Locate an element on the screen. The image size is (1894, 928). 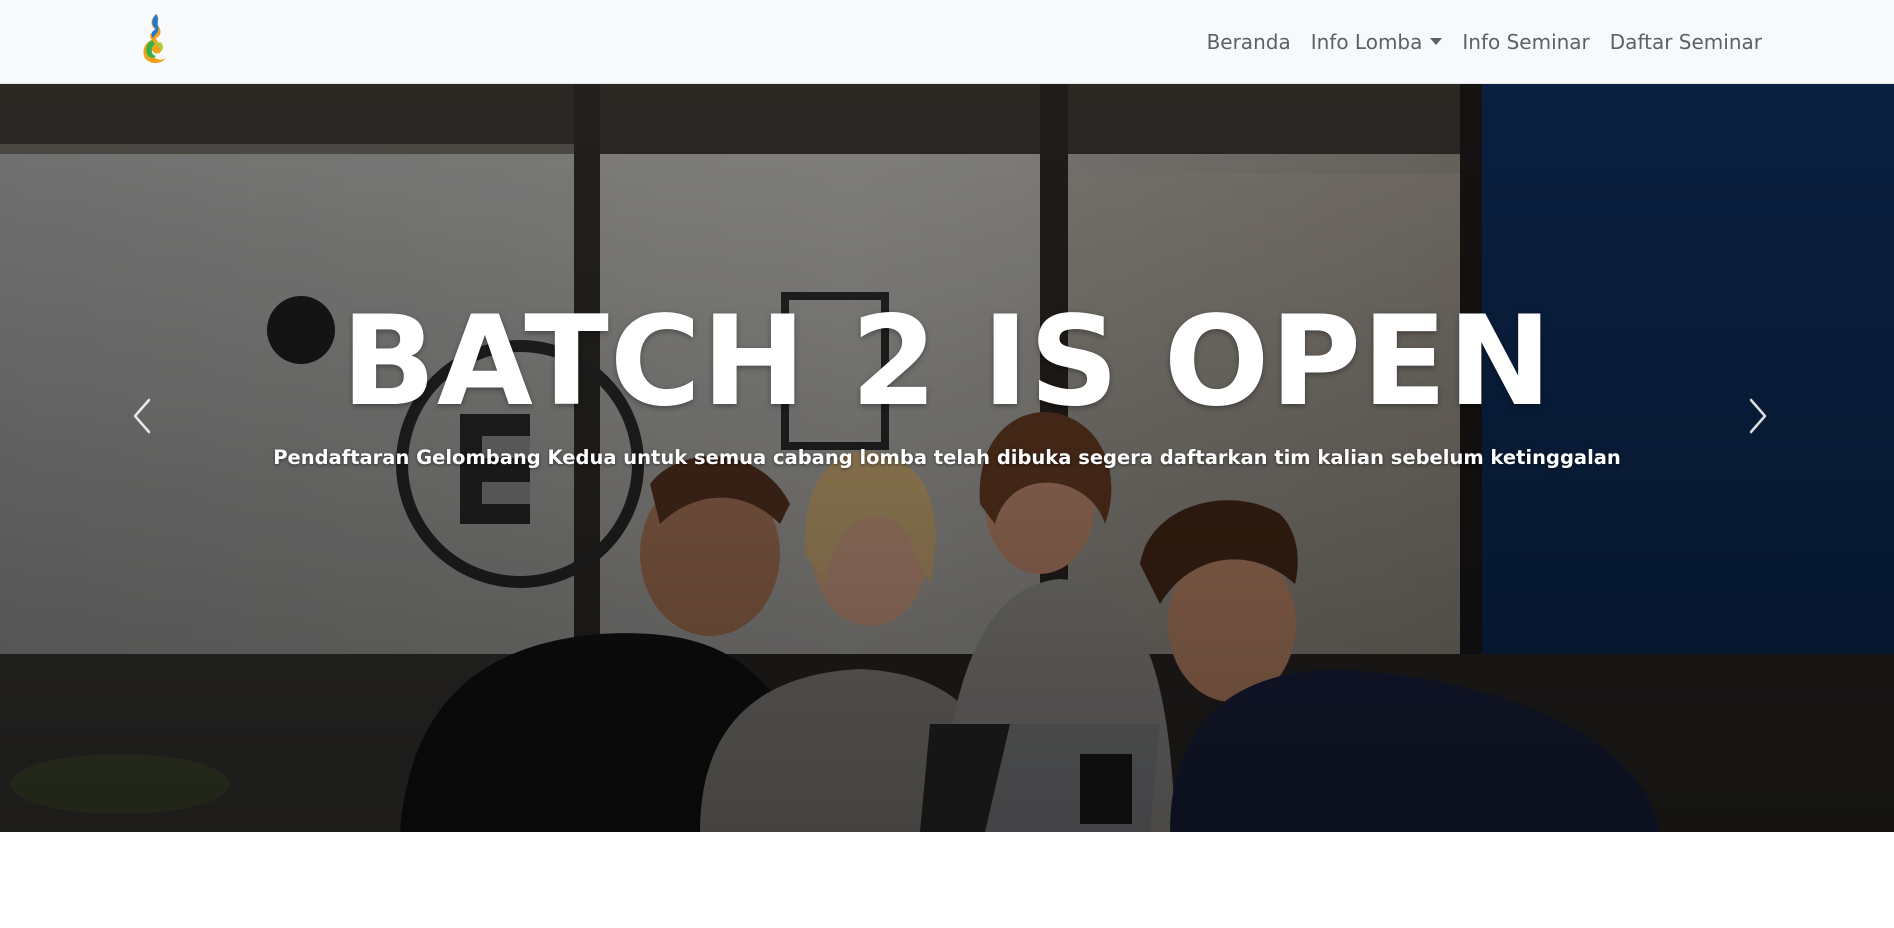
brand-logo-link is located at coordinates (155, 39).